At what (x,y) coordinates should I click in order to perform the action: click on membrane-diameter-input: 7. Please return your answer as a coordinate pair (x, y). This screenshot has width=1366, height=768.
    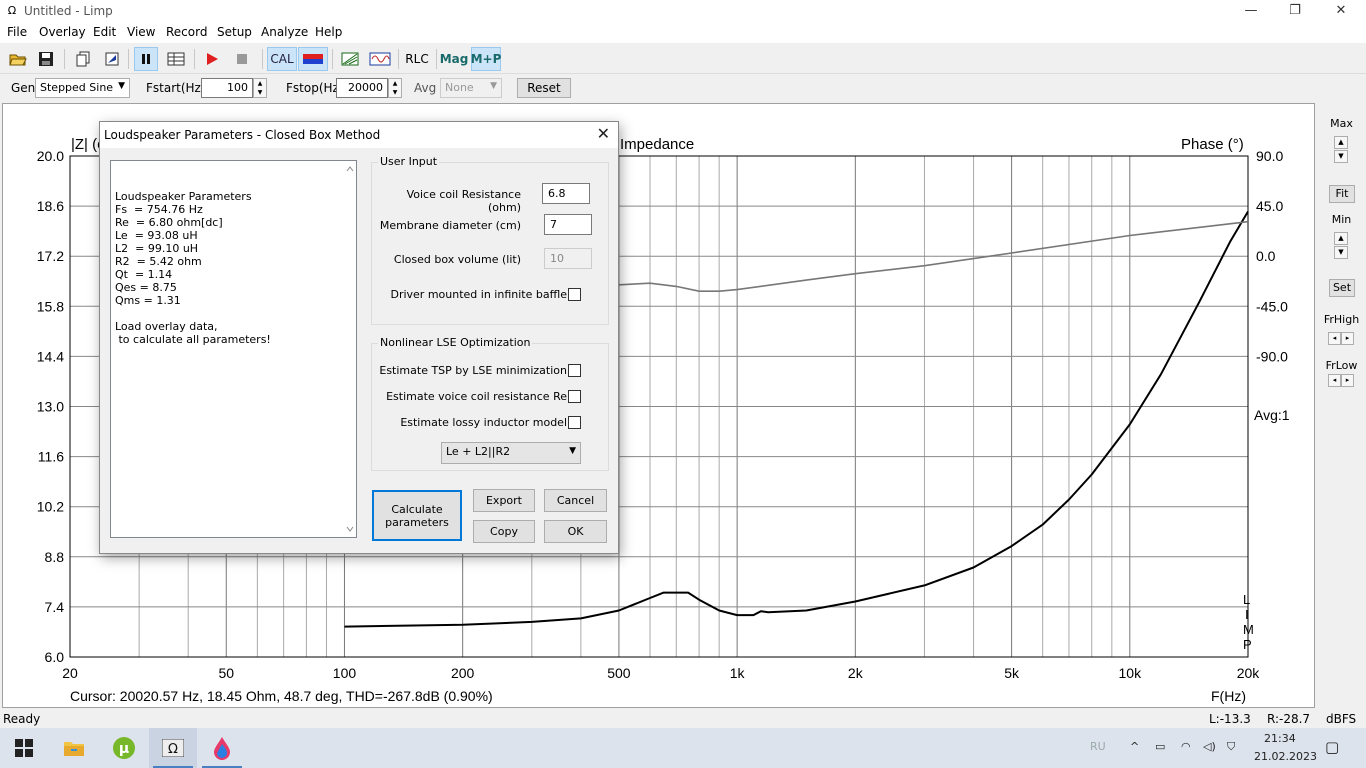
    Looking at the image, I should click on (568, 224).